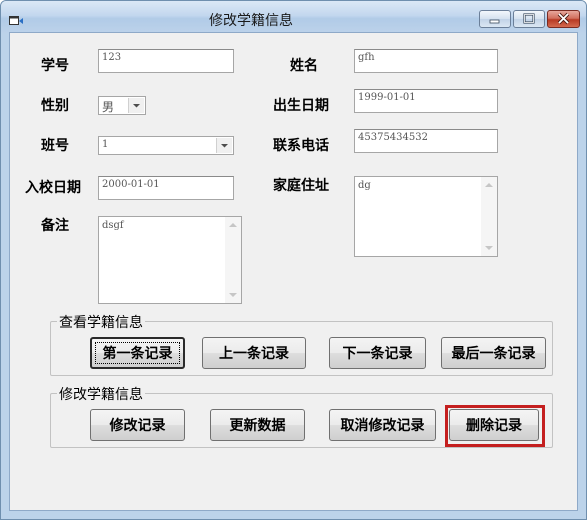 The image size is (587, 520). What do you see at coordinates (426, 141) in the screenshot?
I see `phone-field: 45375434532` at bounding box center [426, 141].